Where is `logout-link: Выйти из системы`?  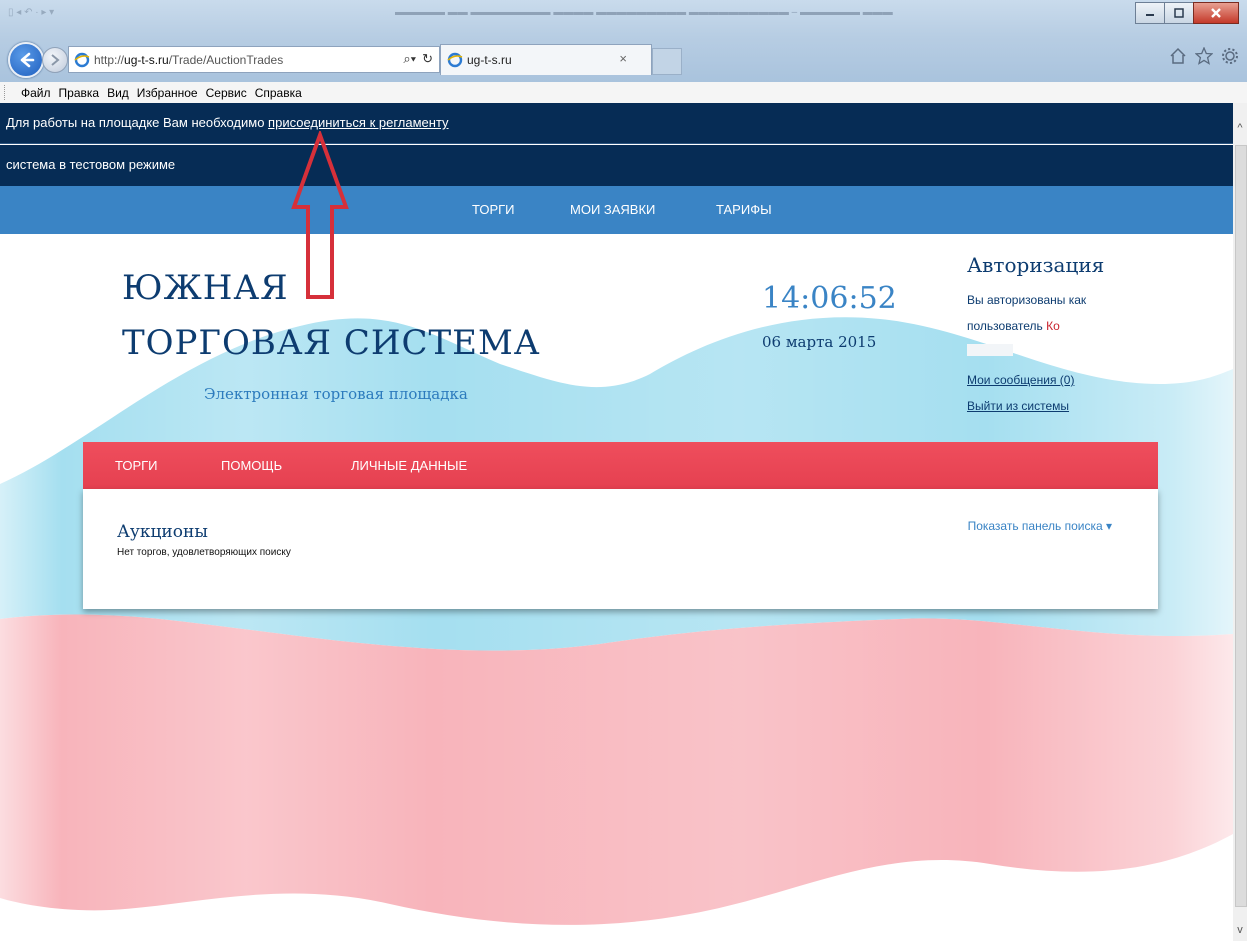
logout-link: Выйти из системы is located at coordinates (1018, 406).